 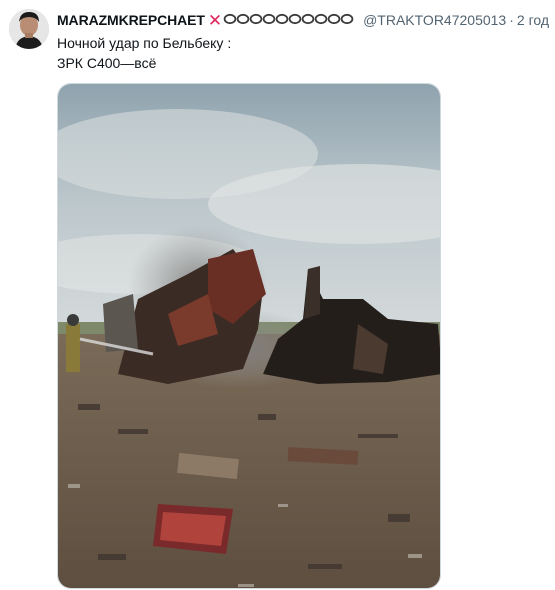 What do you see at coordinates (533, 20) in the screenshot?
I see `timestamp: 2 год` at bounding box center [533, 20].